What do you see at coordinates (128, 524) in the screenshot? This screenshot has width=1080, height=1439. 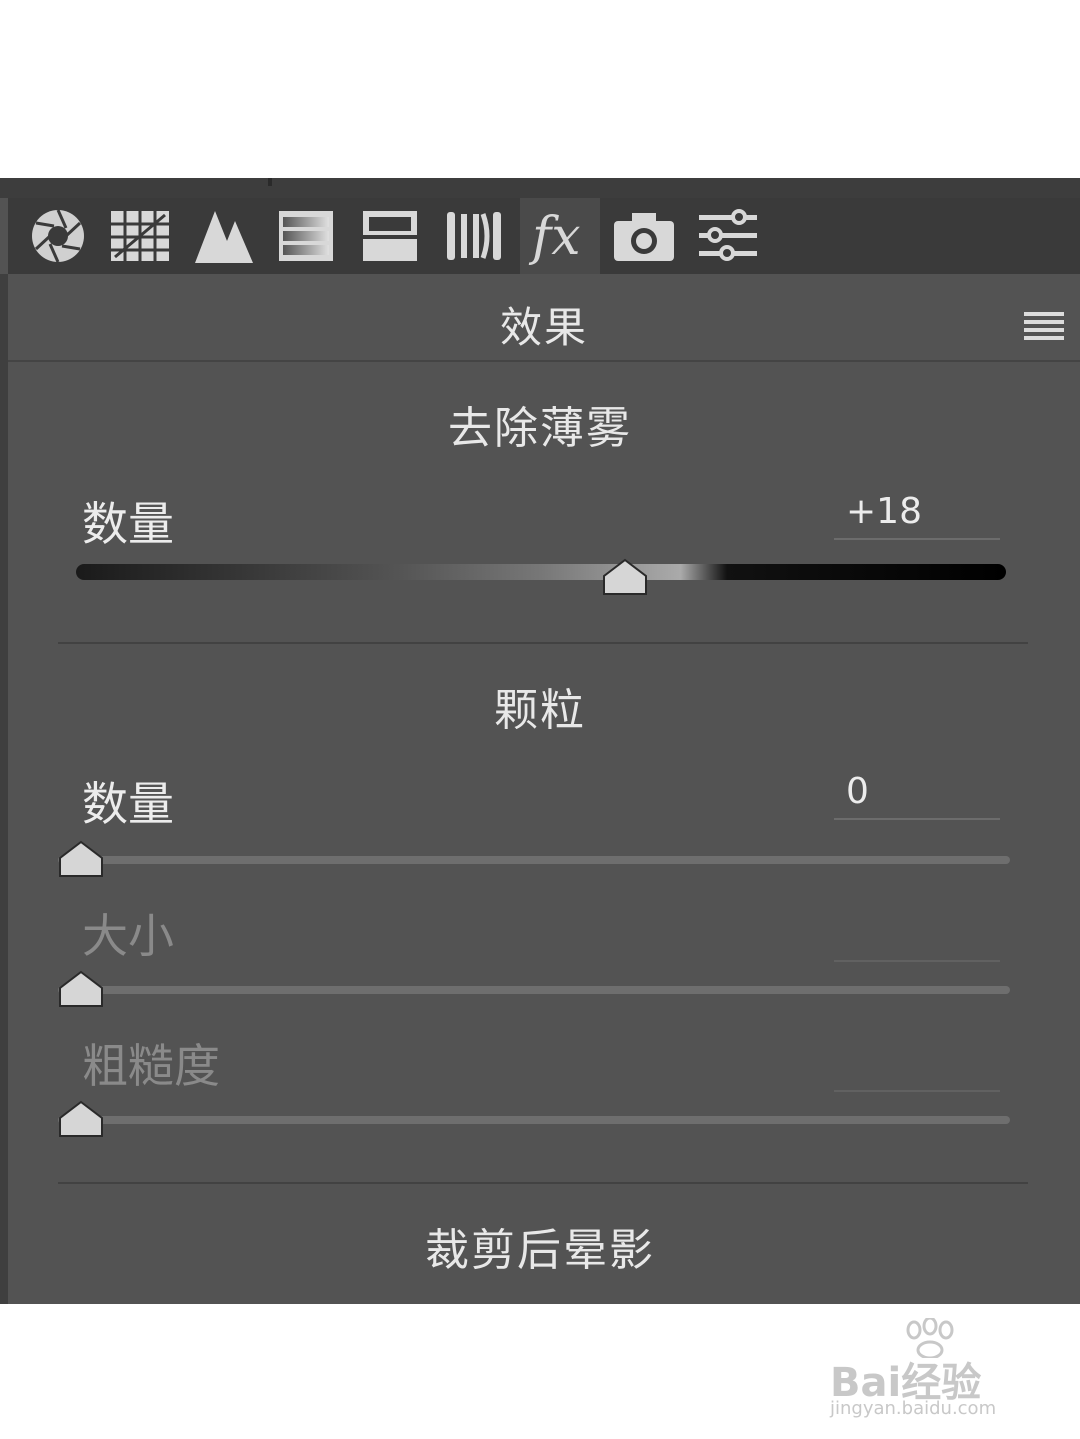 I see `dehaze-amount-label: 数量` at bounding box center [128, 524].